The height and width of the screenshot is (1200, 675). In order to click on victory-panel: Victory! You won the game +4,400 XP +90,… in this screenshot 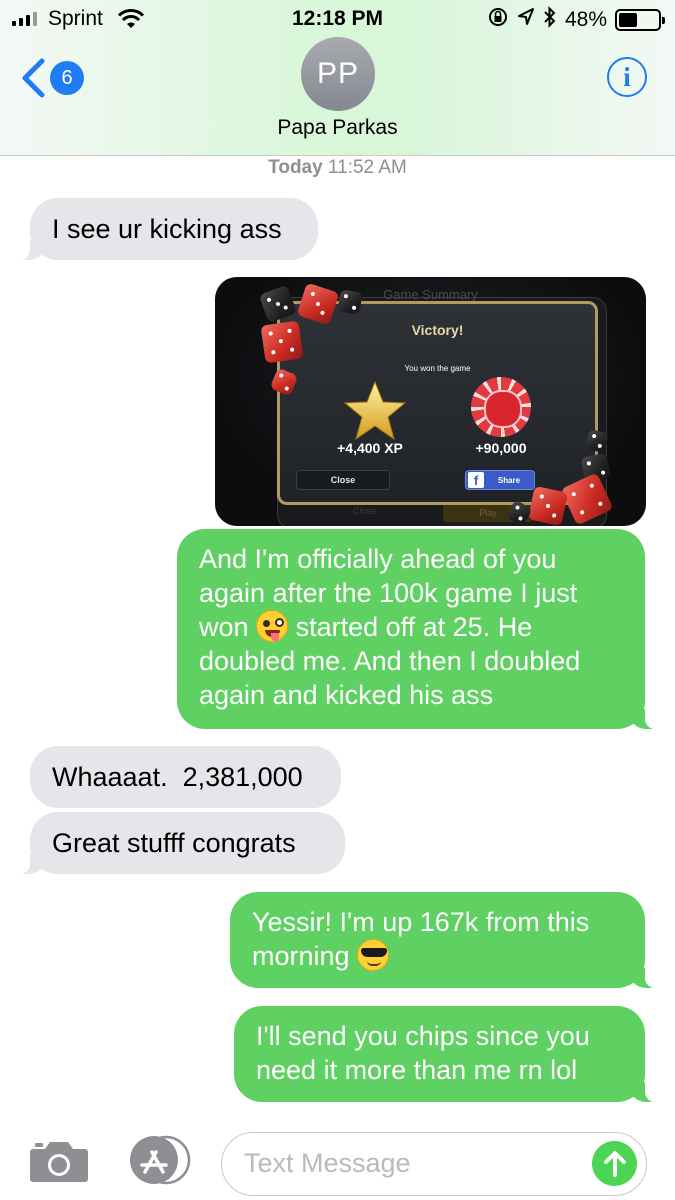, I will do `click(437, 403)`.